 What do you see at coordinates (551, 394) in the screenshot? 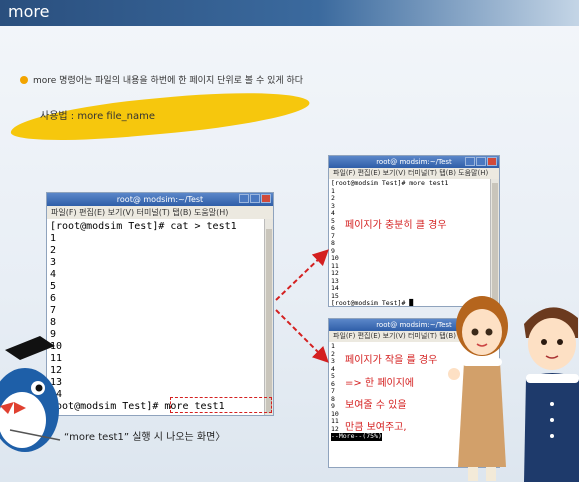
I see `man-character-icon` at bounding box center [551, 394].